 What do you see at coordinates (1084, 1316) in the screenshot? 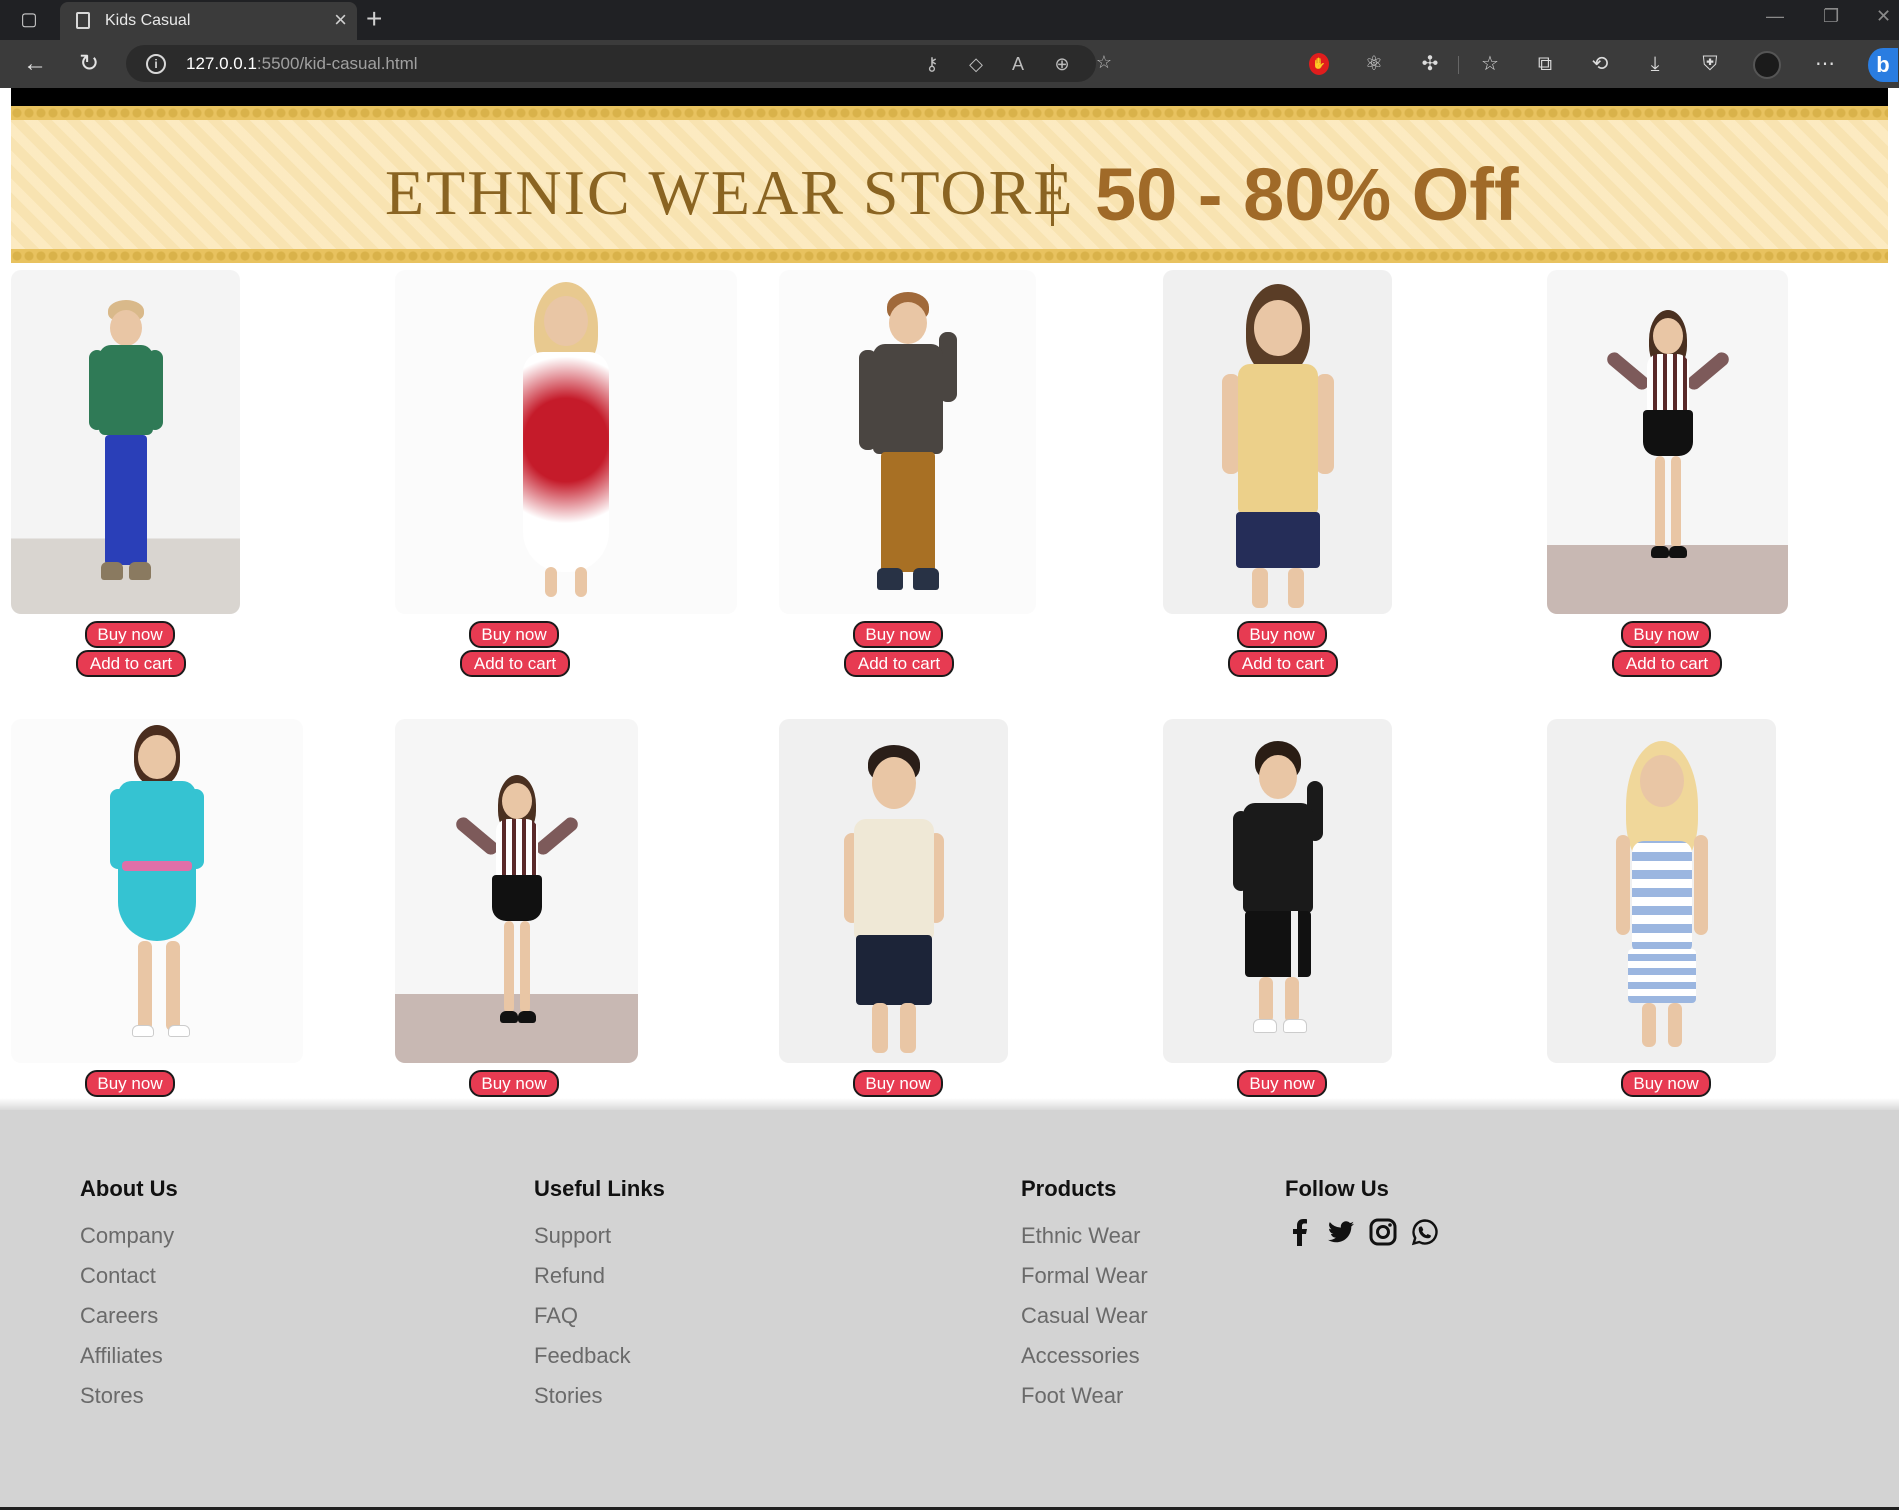
I see `footer-link-casual-wear: Casual Wear` at bounding box center [1084, 1316].